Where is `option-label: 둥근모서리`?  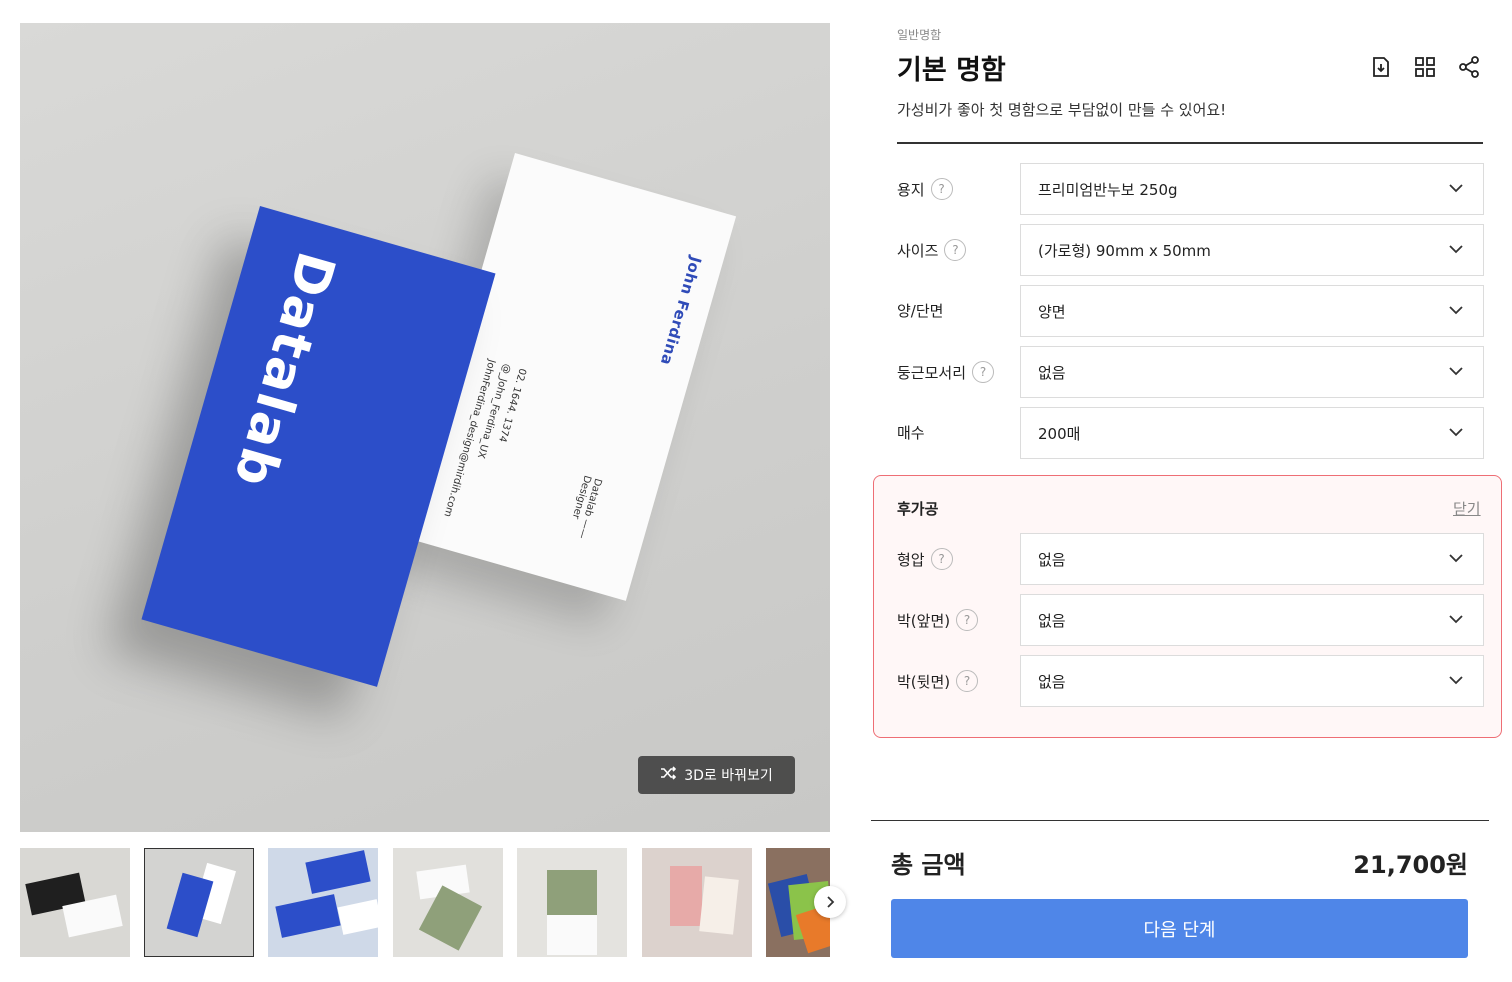 option-label: 둥근모서리 is located at coordinates (932, 372).